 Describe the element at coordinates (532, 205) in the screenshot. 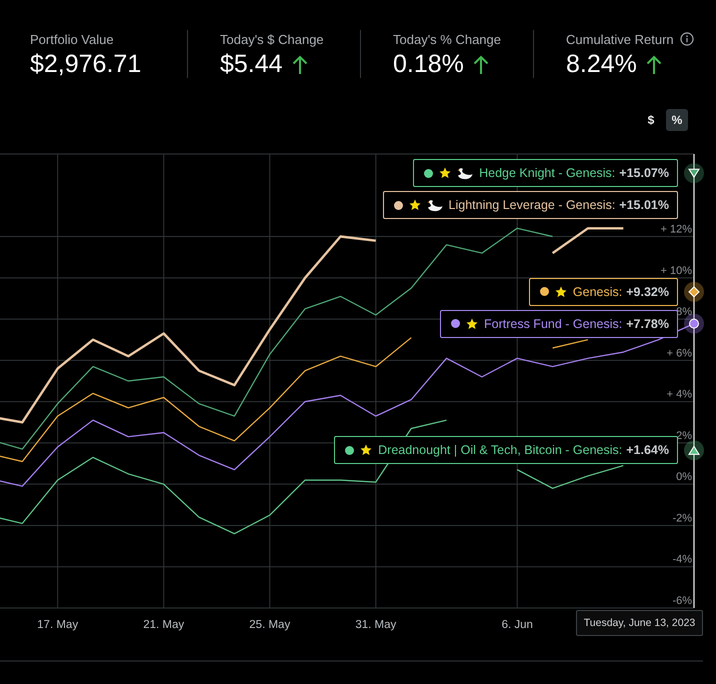

I see `series-label: Lightning Leverage - Genesis:` at that location.